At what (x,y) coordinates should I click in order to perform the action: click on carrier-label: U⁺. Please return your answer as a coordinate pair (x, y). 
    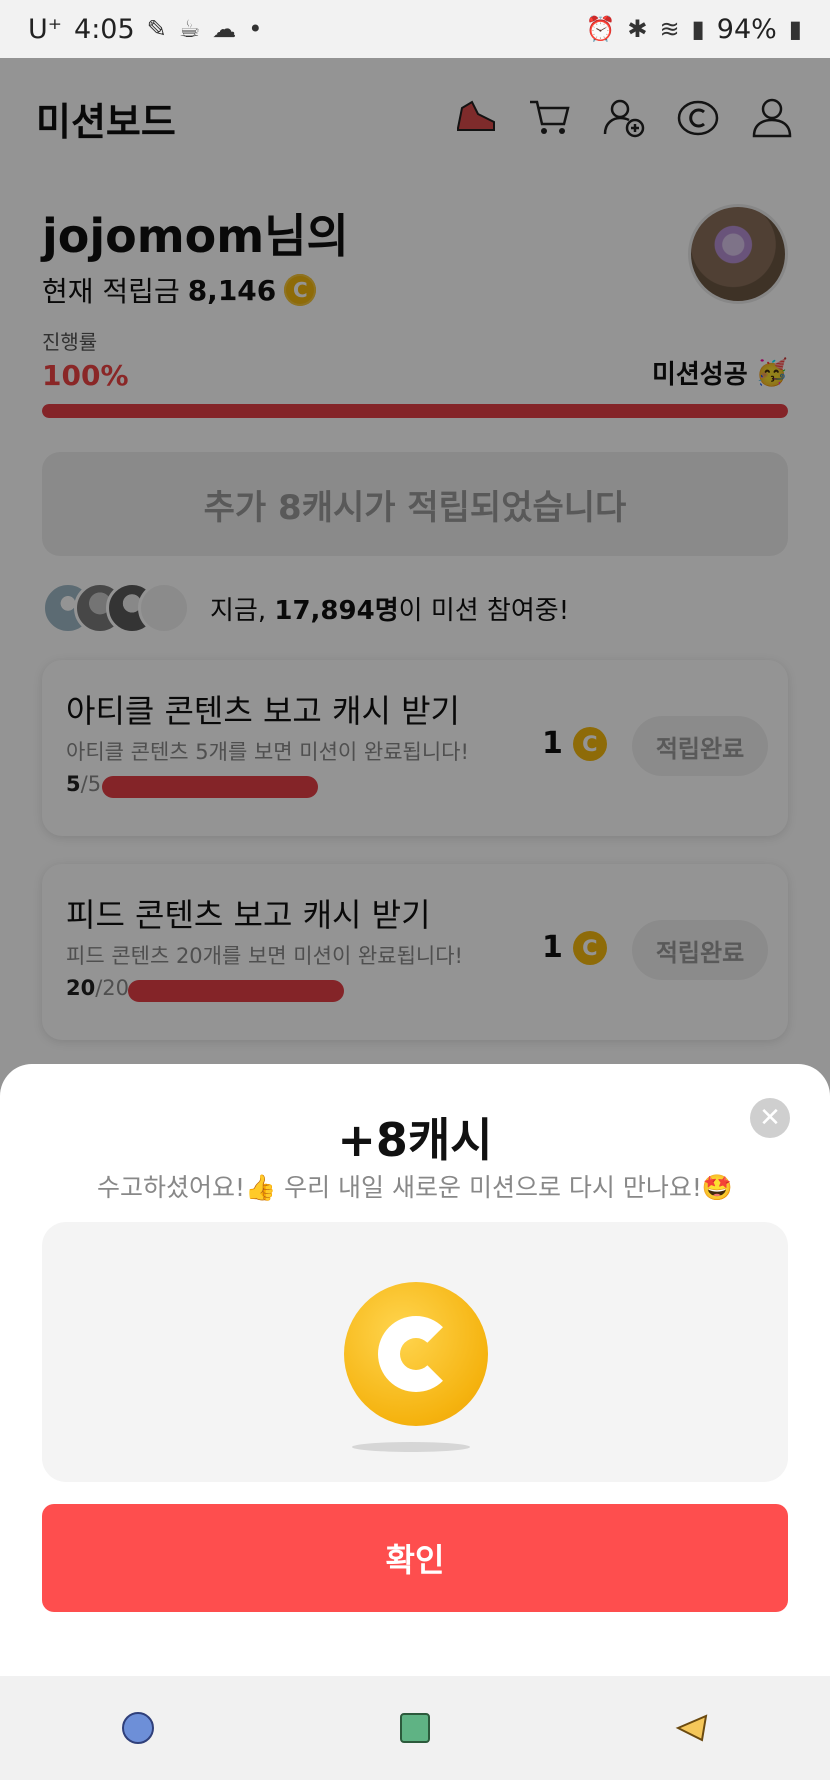
    Looking at the image, I should click on (45, 29).